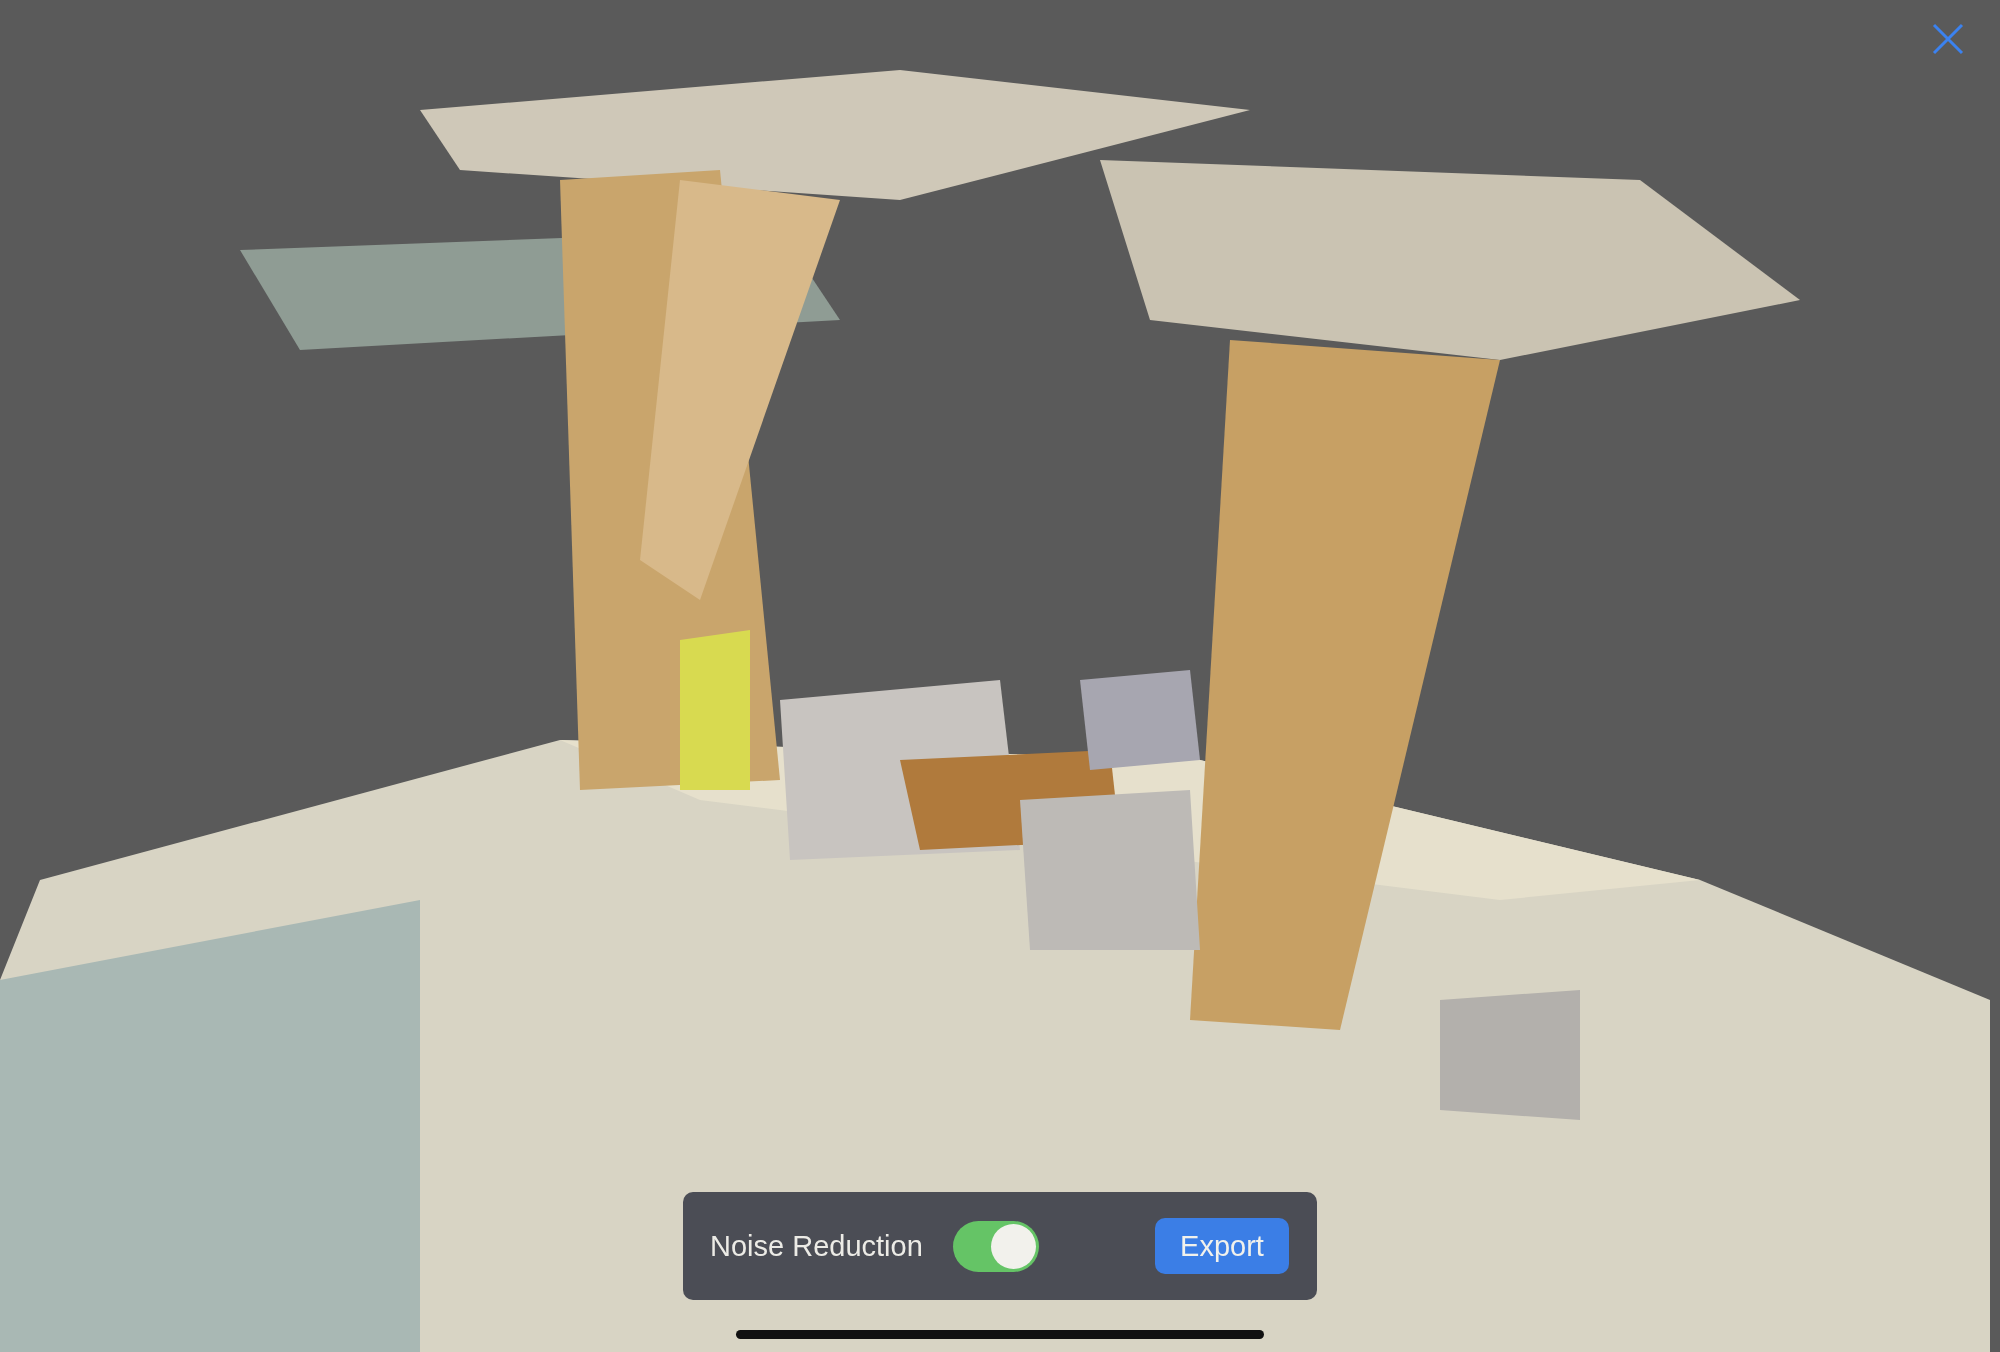  What do you see at coordinates (816, 1246) in the screenshot?
I see `toggle-label: Noise Reduction` at bounding box center [816, 1246].